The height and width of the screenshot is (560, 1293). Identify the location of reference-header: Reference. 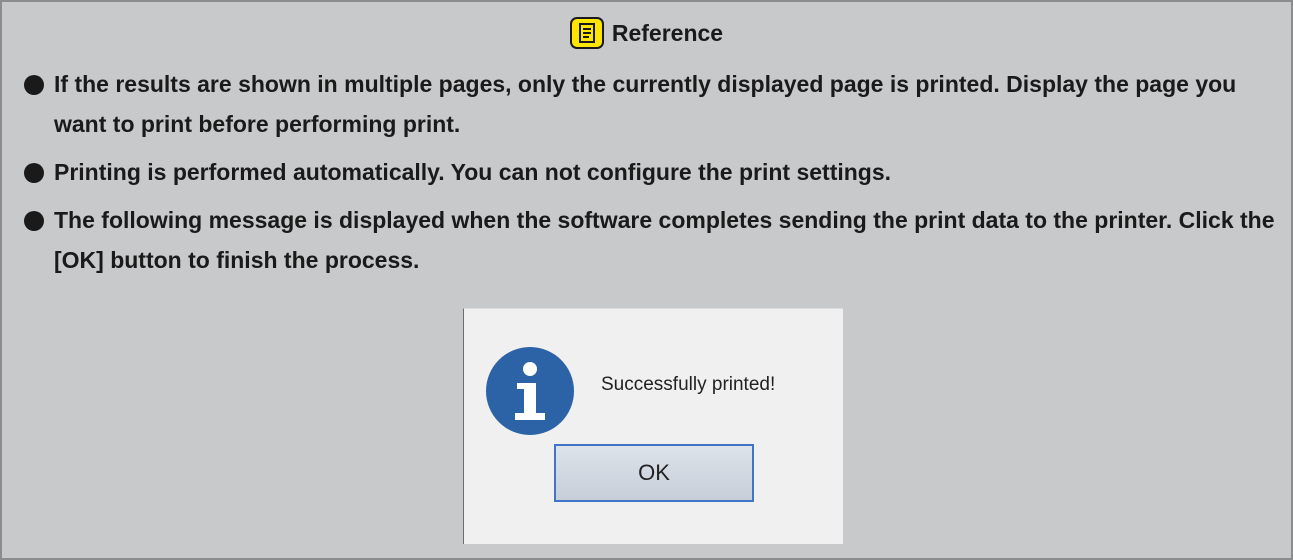
(646, 33).